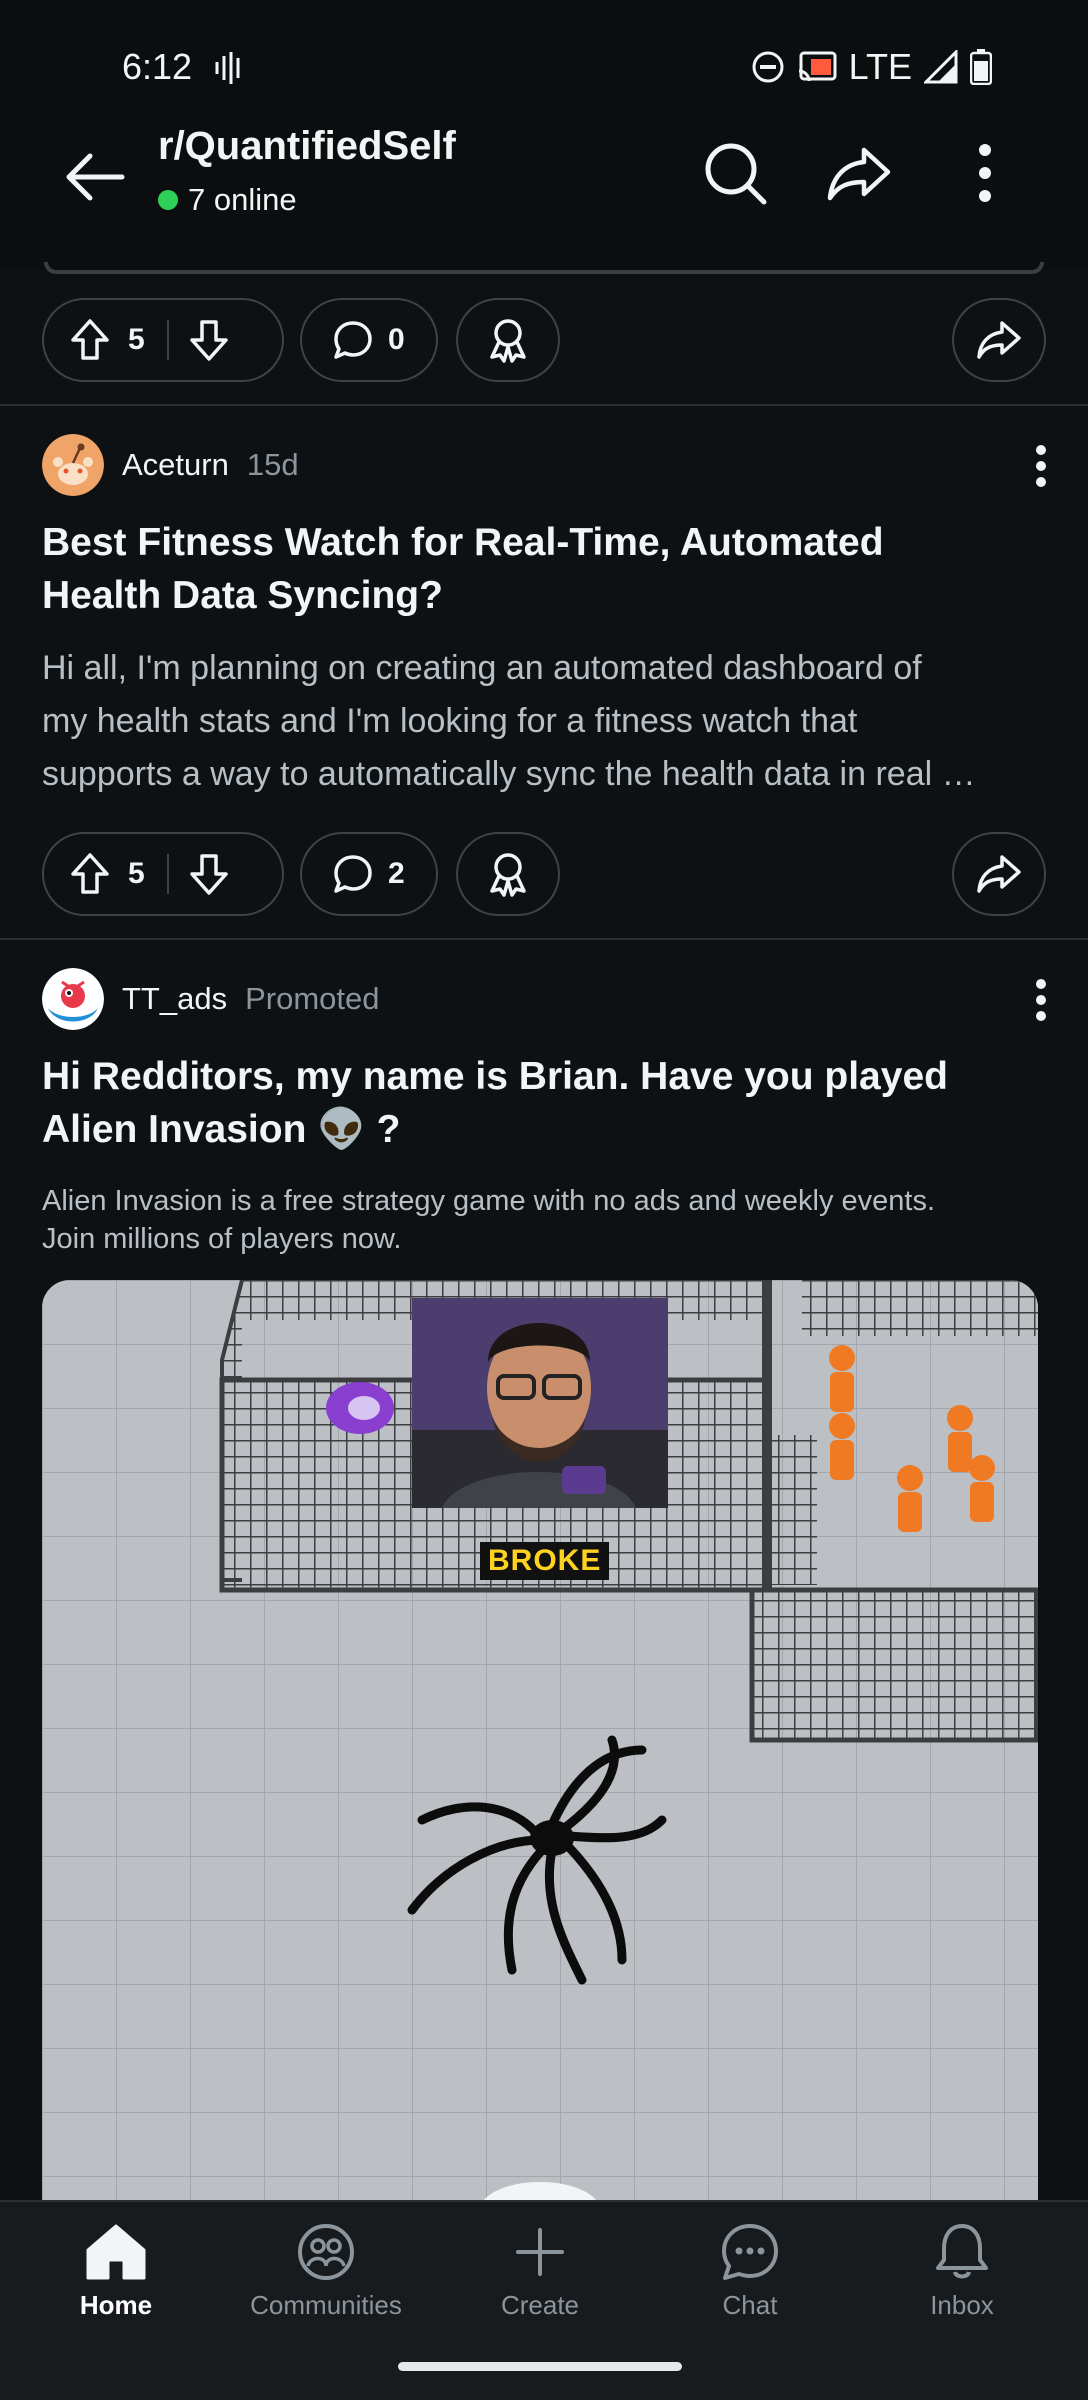  I want to click on ad-meta: TT_ads Promoted, so click(211, 999).